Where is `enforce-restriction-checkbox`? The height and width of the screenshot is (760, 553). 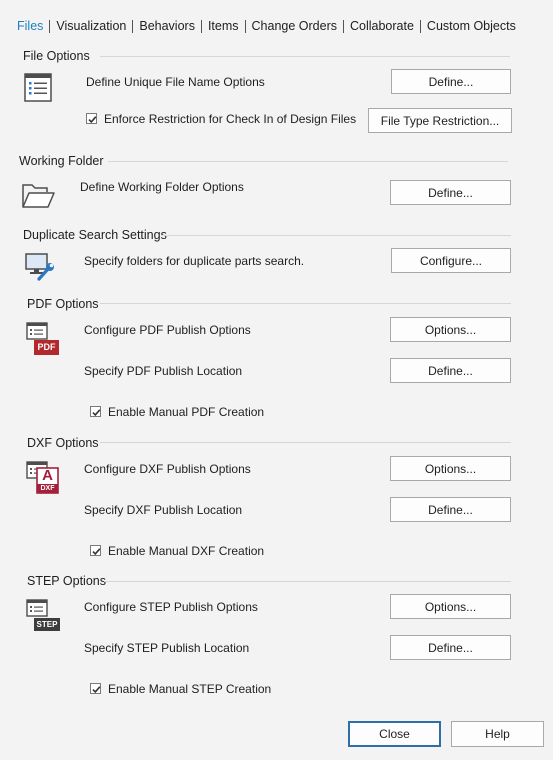
enforce-restriction-checkbox is located at coordinates (91, 118).